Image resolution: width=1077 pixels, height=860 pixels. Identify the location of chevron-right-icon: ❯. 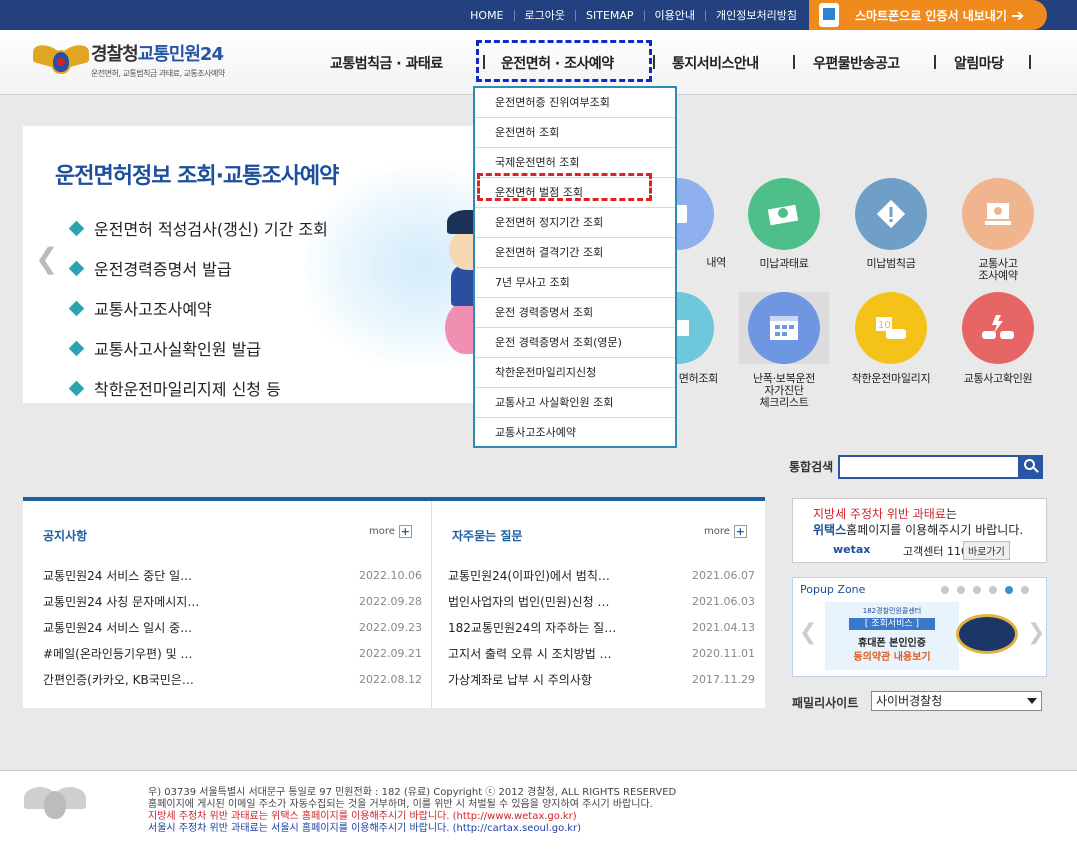
(1036, 632).